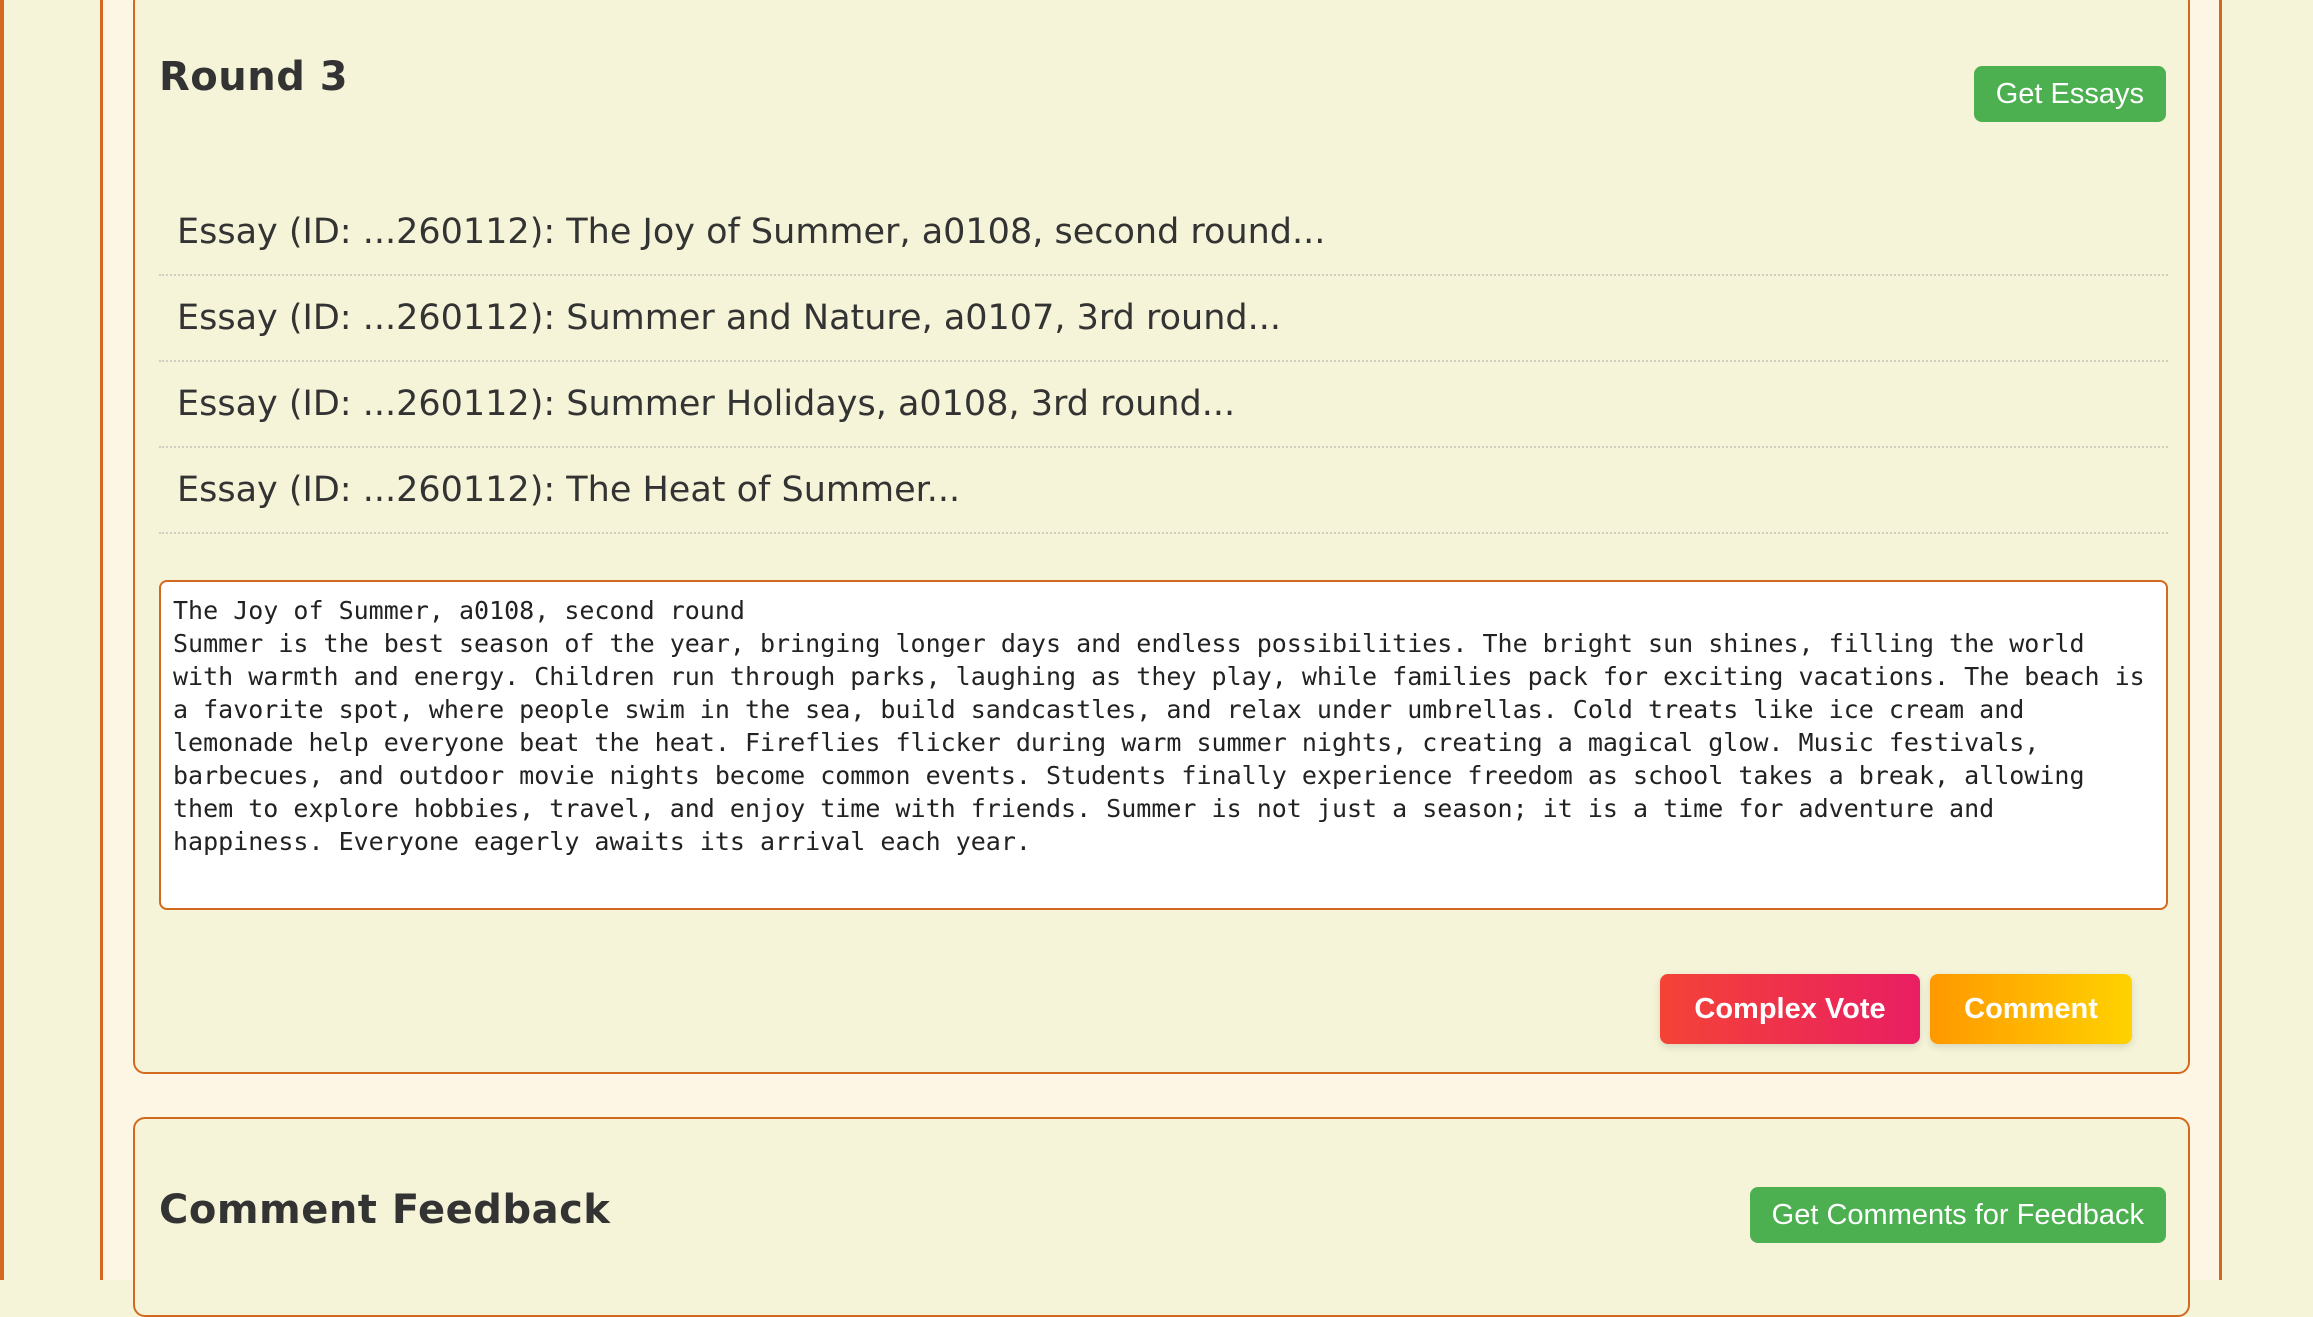  Describe the element at coordinates (385, 1210) in the screenshot. I see `comment-feedback-title: Comment Feedback` at that location.